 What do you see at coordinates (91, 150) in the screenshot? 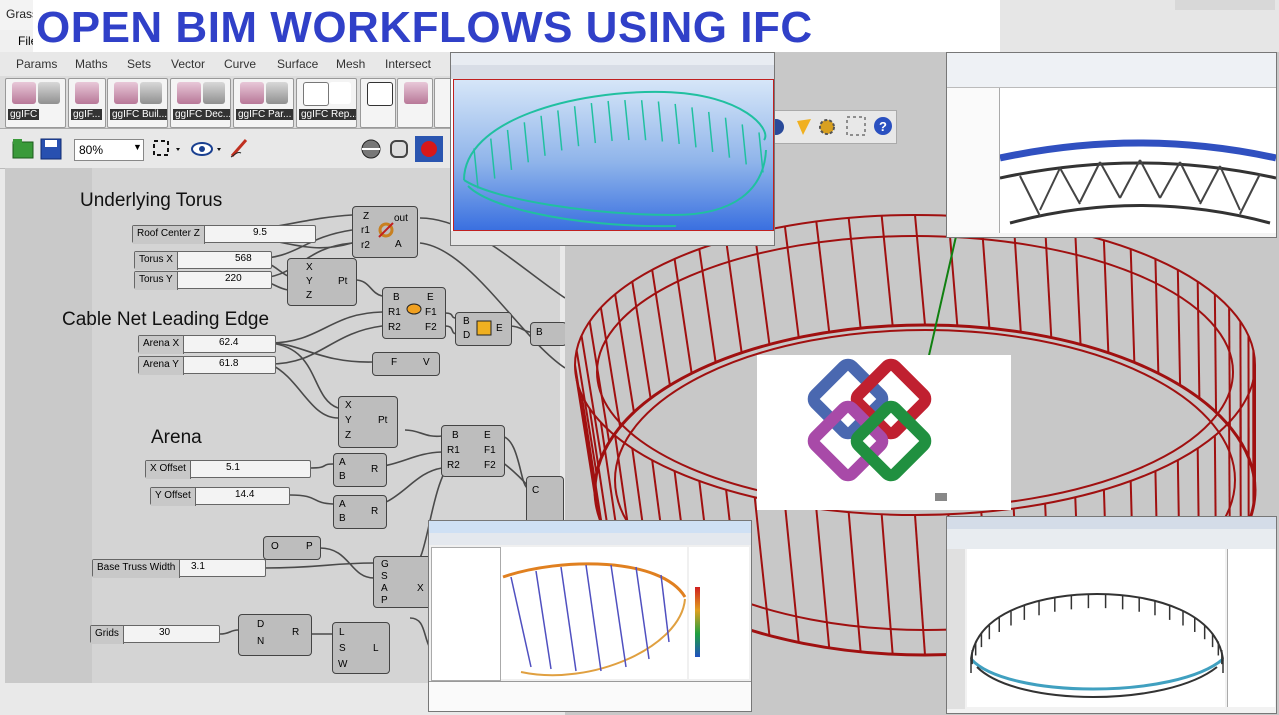
I see `zoom-value: 80%` at bounding box center [91, 150].